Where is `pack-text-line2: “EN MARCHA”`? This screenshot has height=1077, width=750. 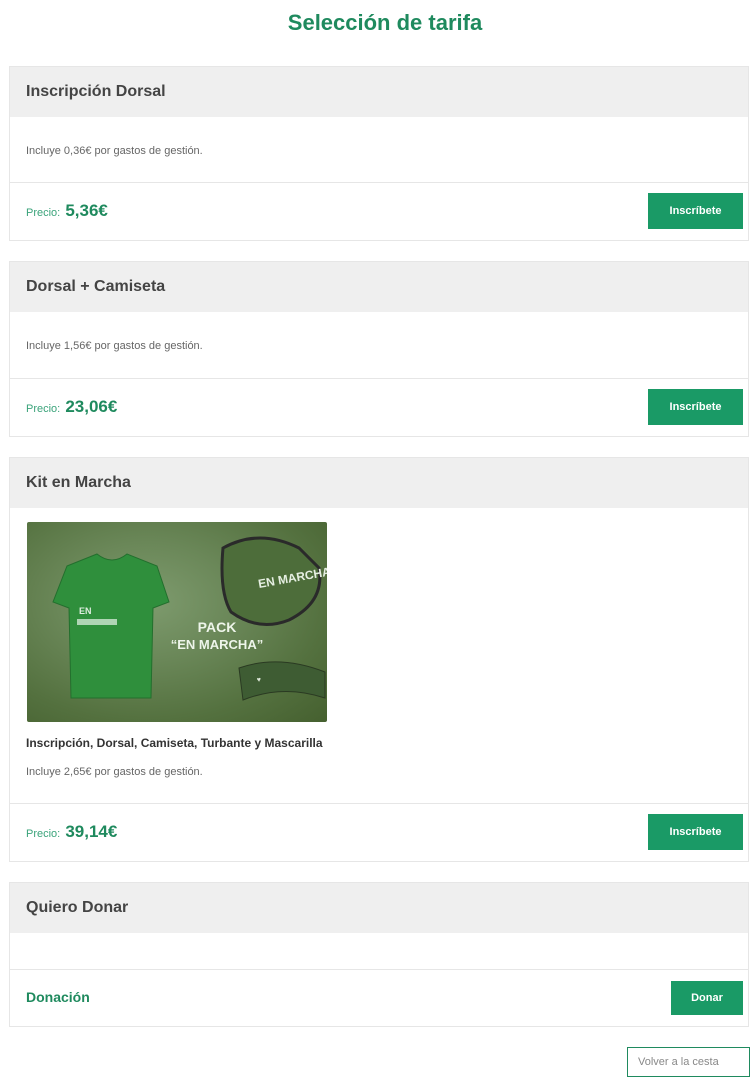 pack-text-line2: “EN MARCHA” is located at coordinates (217, 644).